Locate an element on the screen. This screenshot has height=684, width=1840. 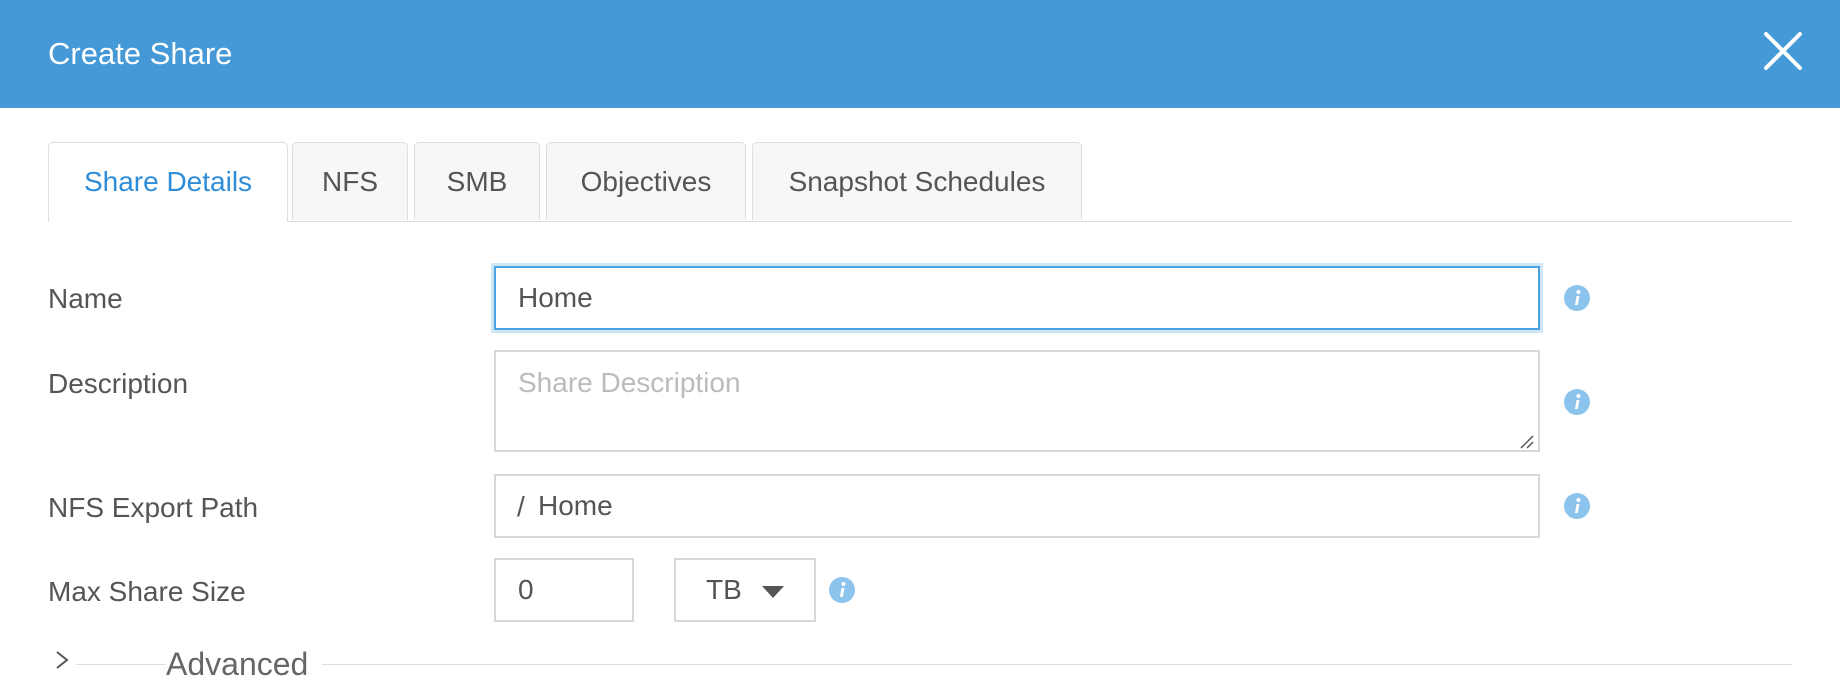
nfs-export-path-info-button is located at coordinates (1577, 506).